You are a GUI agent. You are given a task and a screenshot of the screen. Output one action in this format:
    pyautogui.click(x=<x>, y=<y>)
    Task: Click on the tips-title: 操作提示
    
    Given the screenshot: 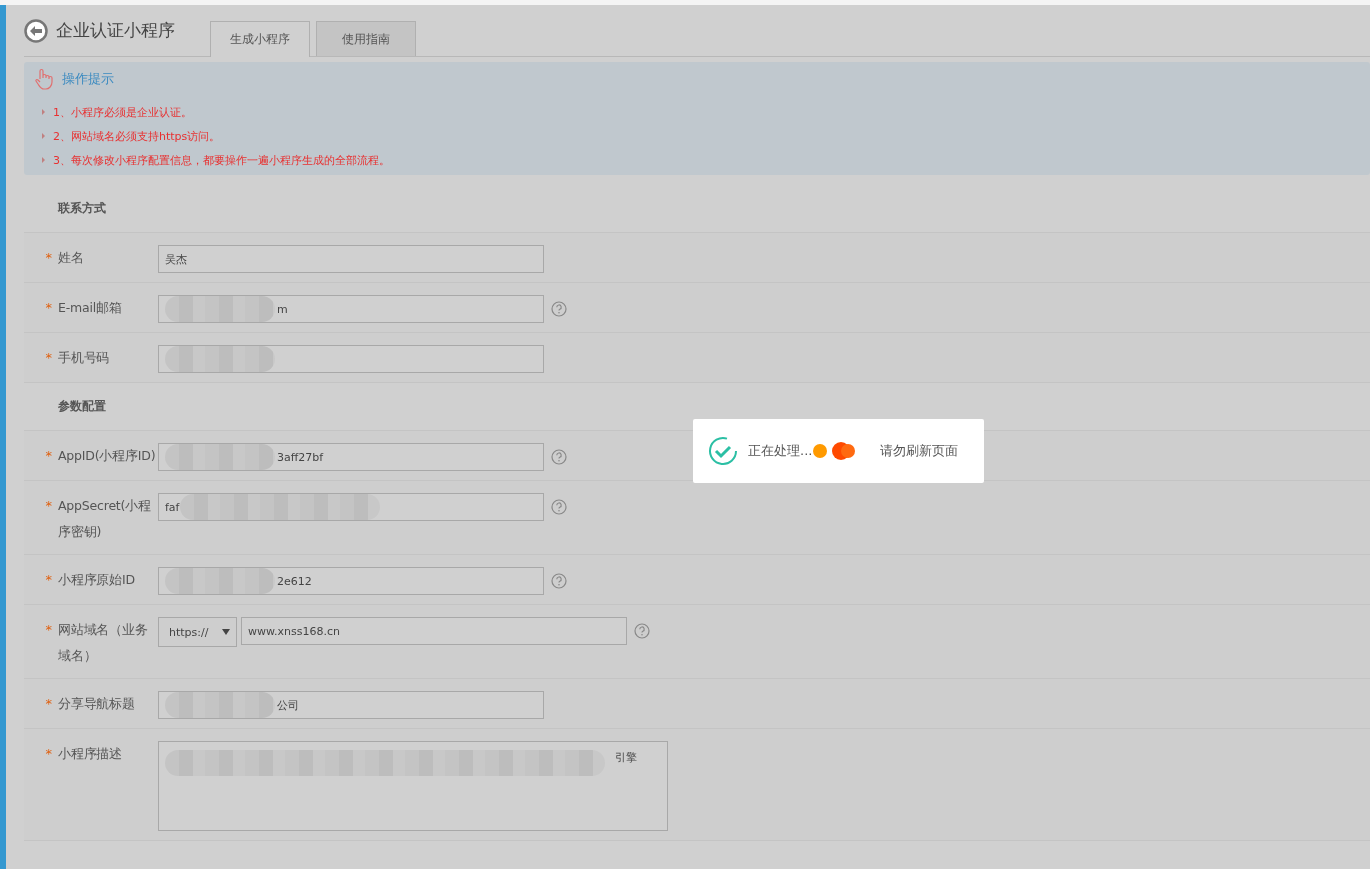 What is the action you would take?
    pyautogui.click(x=88, y=79)
    